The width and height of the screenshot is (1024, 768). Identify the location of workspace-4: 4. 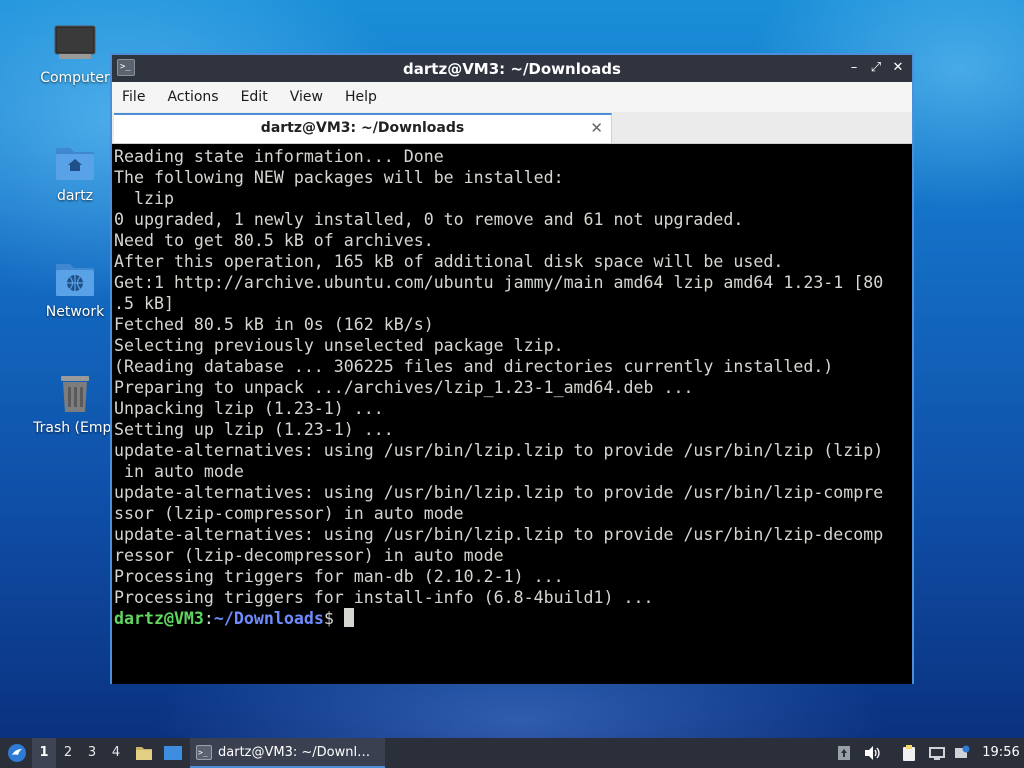
(116, 753).